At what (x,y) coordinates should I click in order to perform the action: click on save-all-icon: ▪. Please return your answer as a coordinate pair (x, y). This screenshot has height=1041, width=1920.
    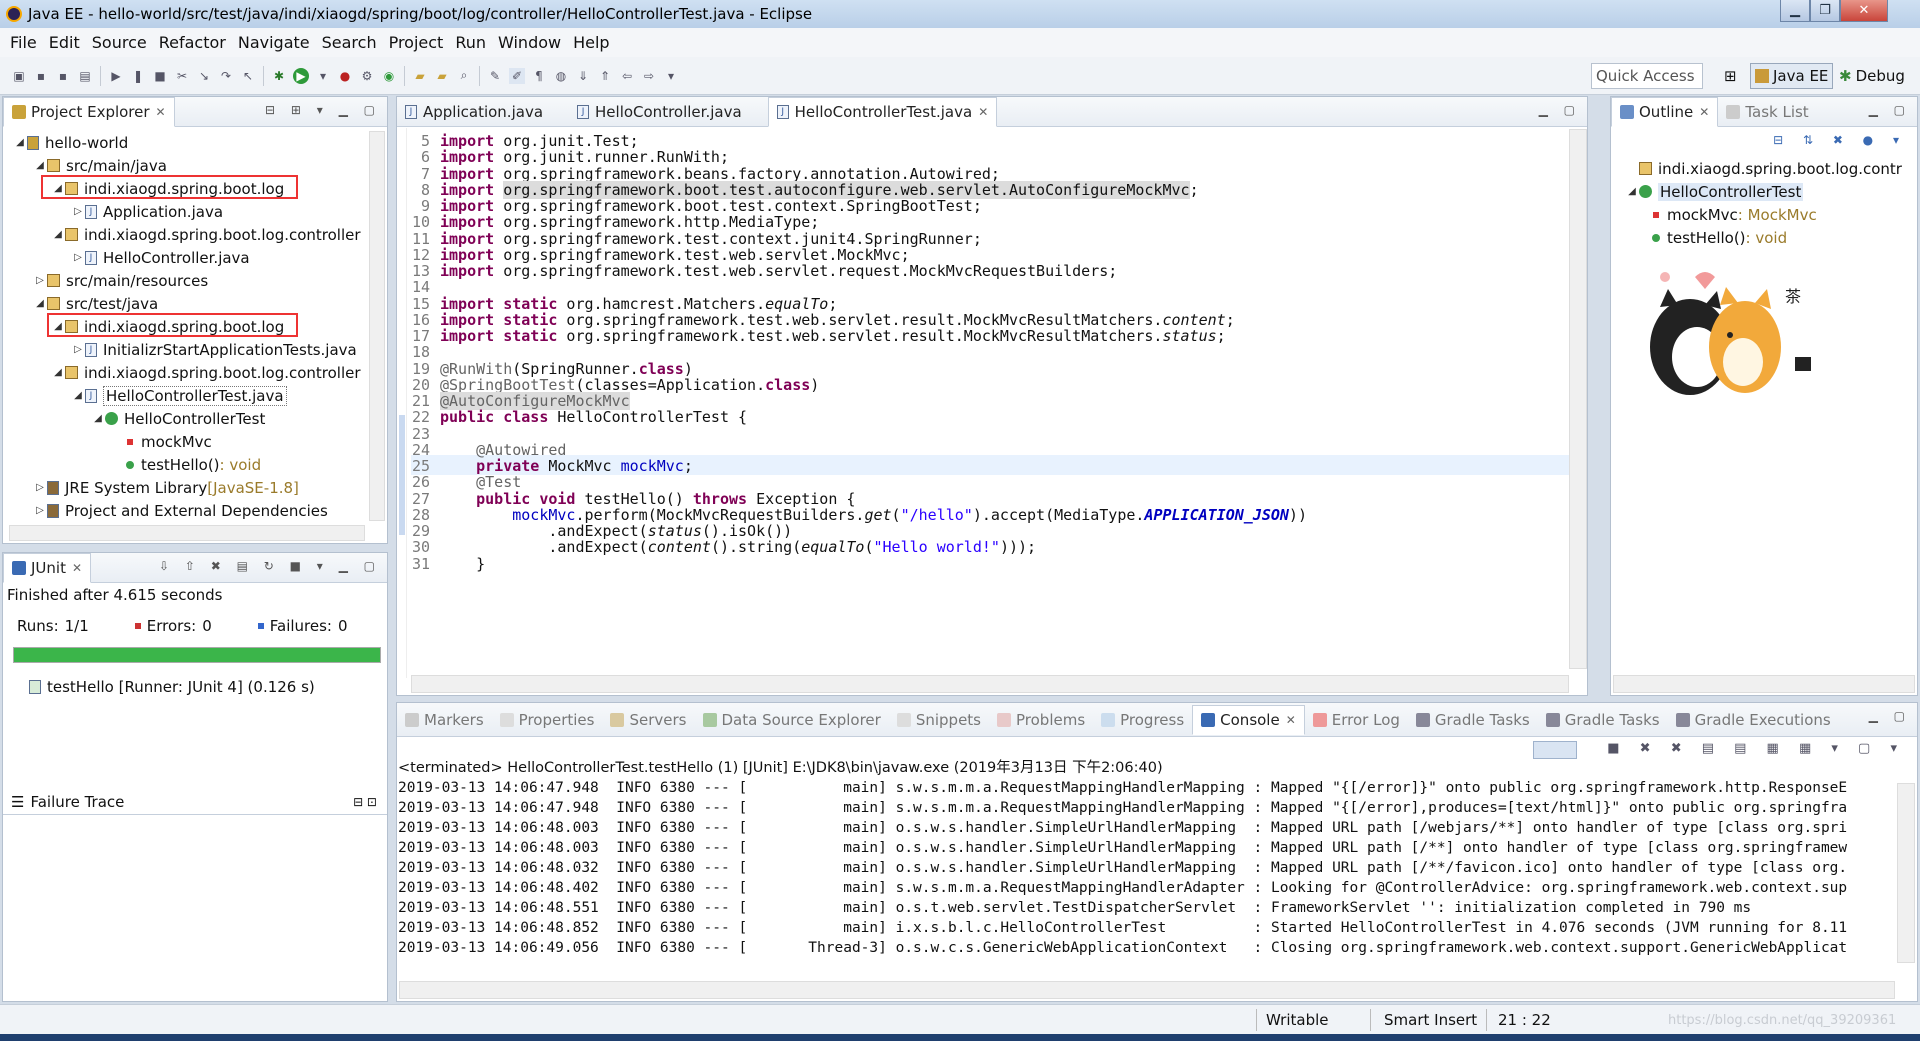
    Looking at the image, I should click on (63, 76).